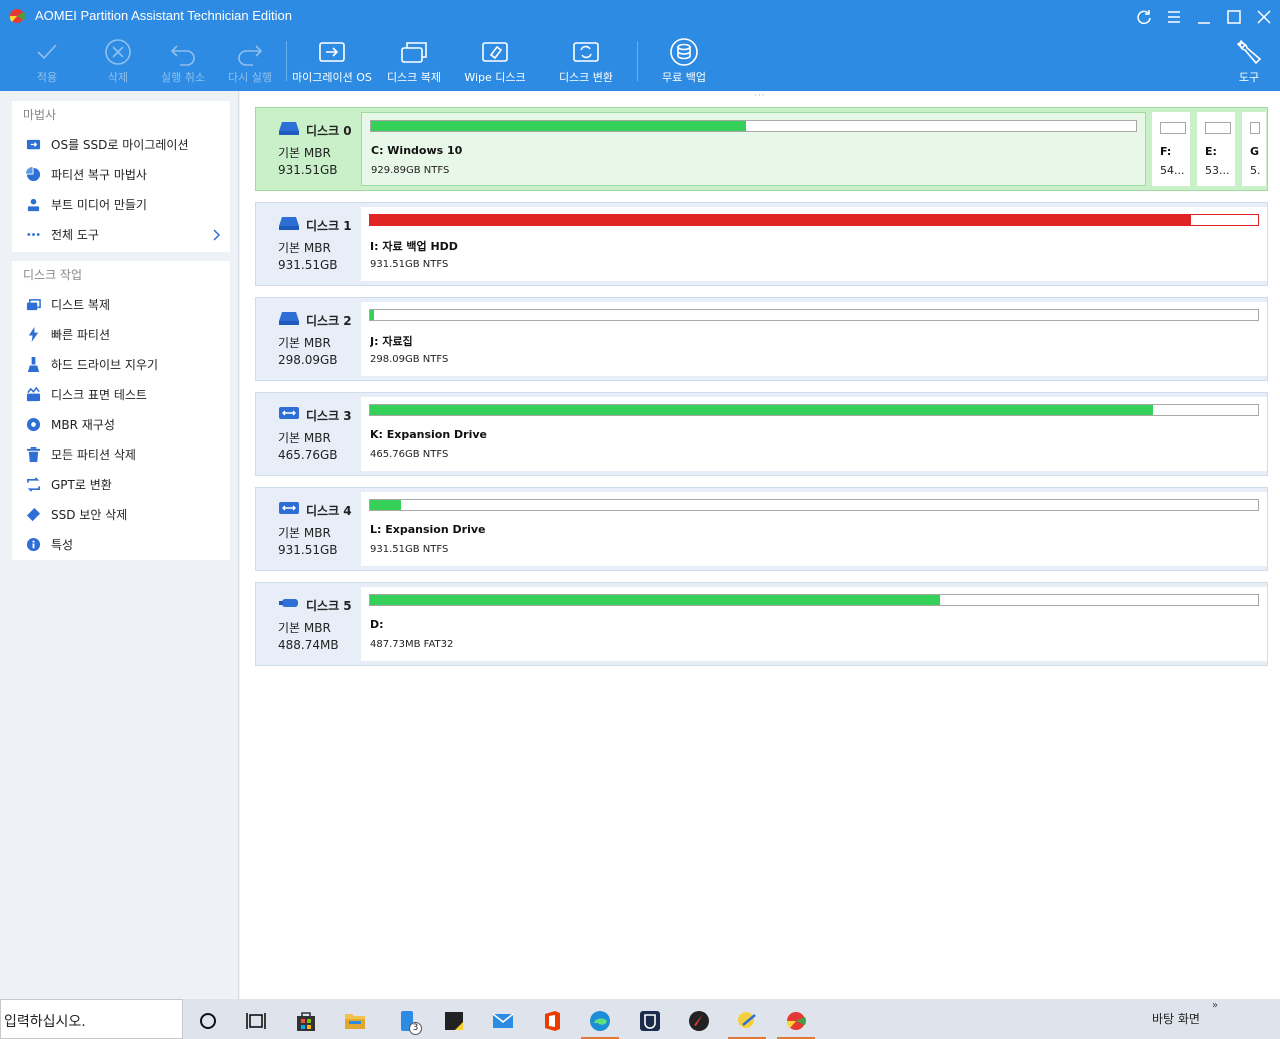 The width and height of the screenshot is (1280, 1039). Describe the element at coordinates (121, 394) in the screenshot. I see `sidebar-item-surface-test: 디스크 표면 테스트` at that location.